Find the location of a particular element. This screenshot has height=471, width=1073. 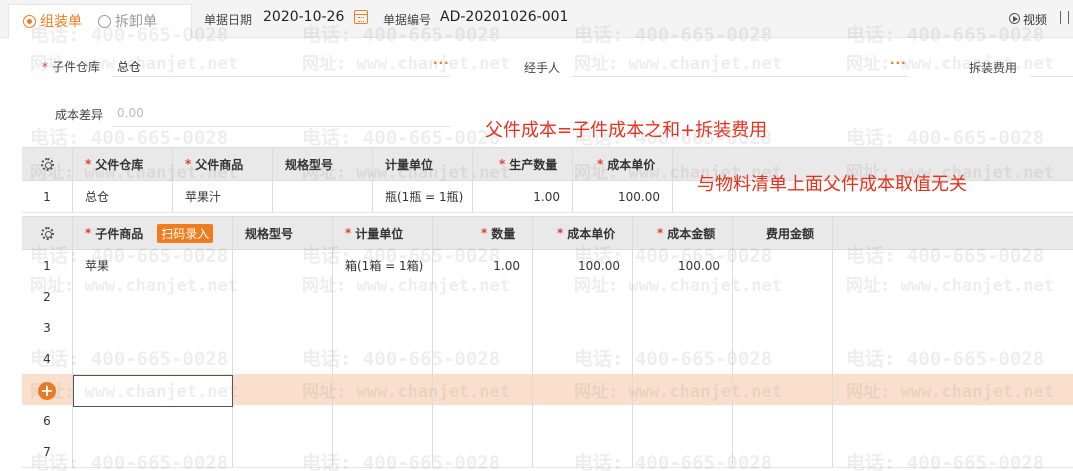

col-parent-product: * 父件商品 is located at coordinates (223, 164).